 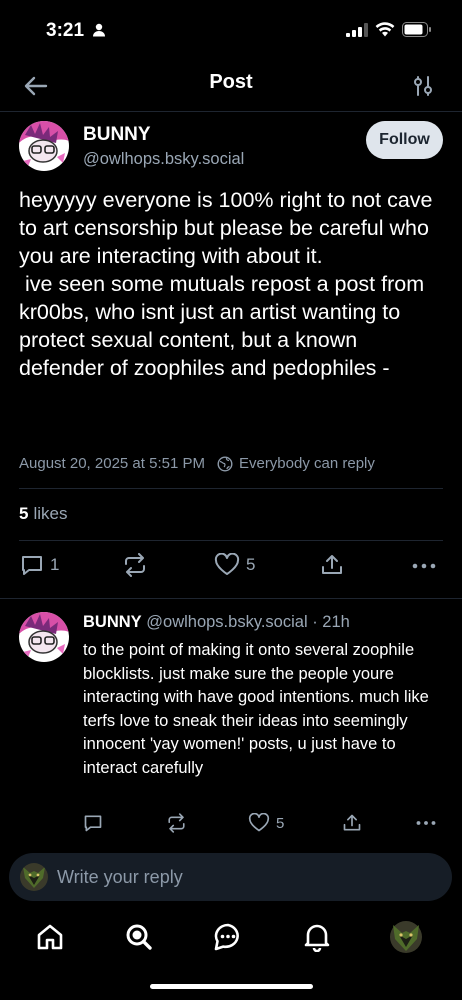 I want to click on my-avatar, so click(x=34, y=877).